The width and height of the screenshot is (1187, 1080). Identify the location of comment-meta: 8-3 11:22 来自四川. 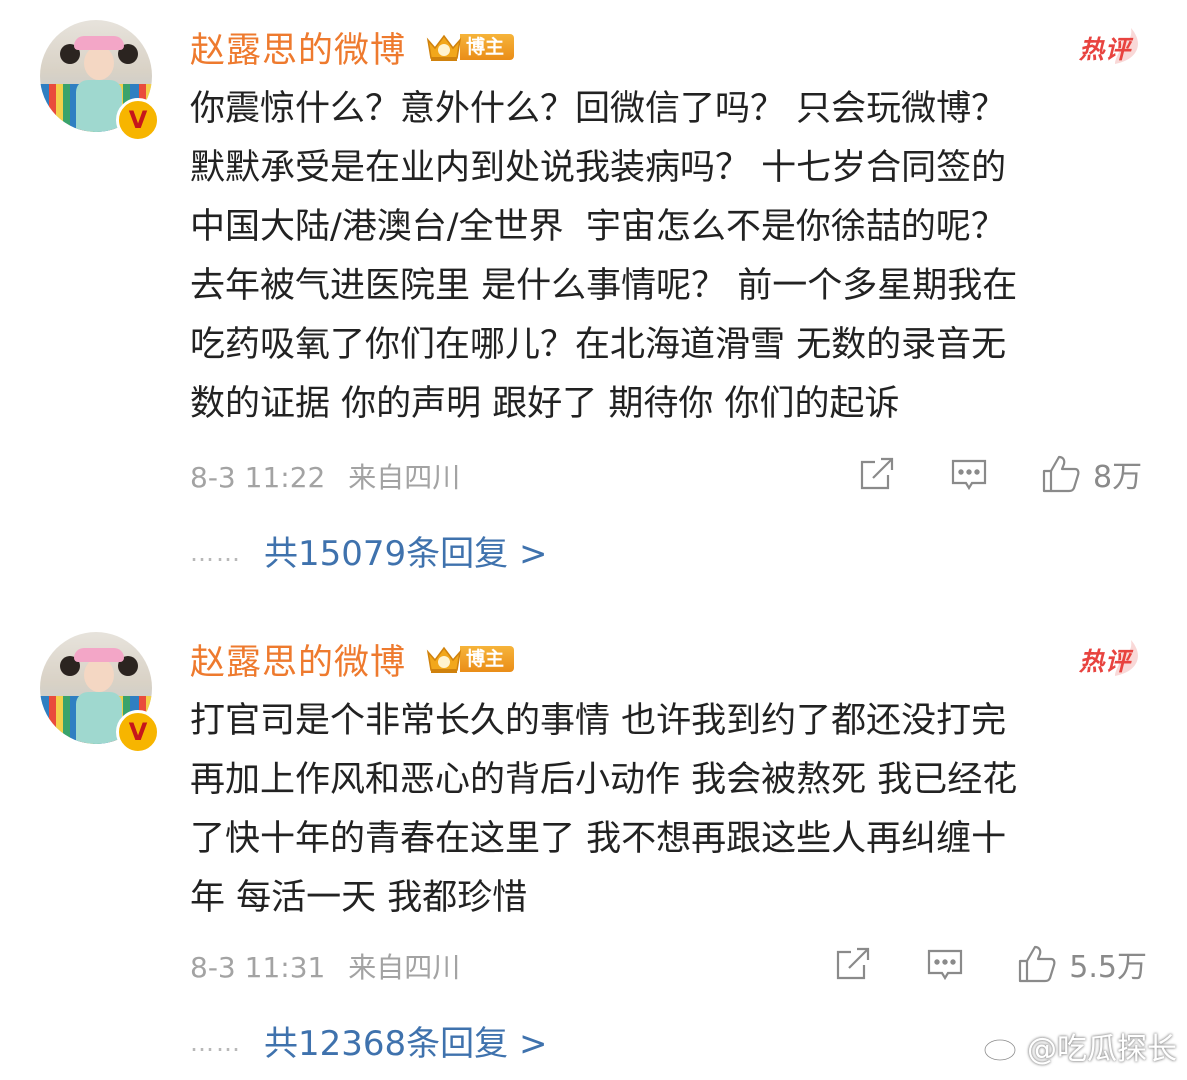
(325, 476).